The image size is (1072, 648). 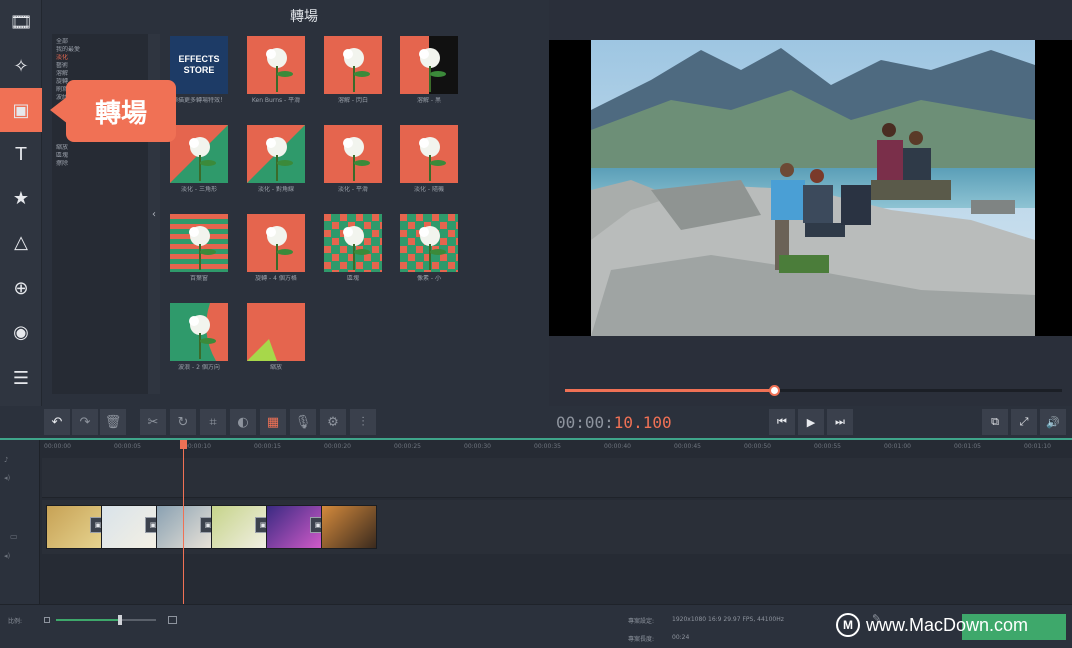 I want to click on seek-handle, so click(x=774, y=390).